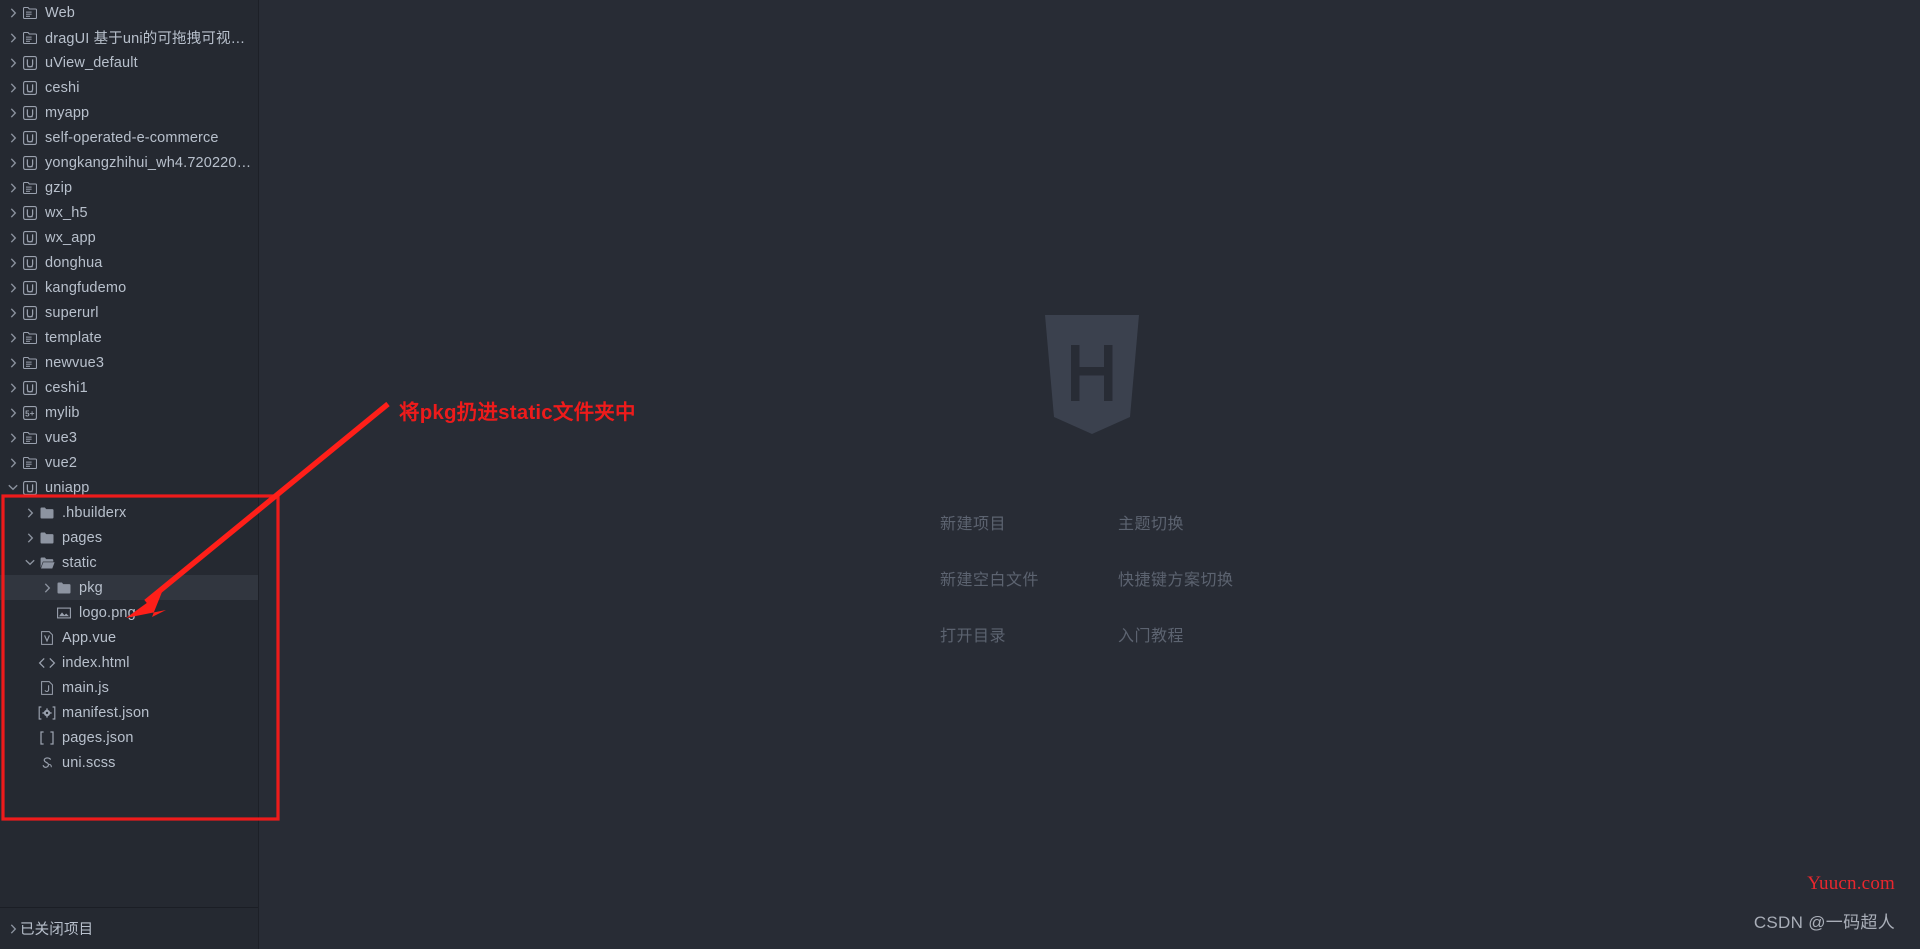  What do you see at coordinates (129, 12) in the screenshot?
I see `tree-item-web: Web` at bounding box center [129, 12].